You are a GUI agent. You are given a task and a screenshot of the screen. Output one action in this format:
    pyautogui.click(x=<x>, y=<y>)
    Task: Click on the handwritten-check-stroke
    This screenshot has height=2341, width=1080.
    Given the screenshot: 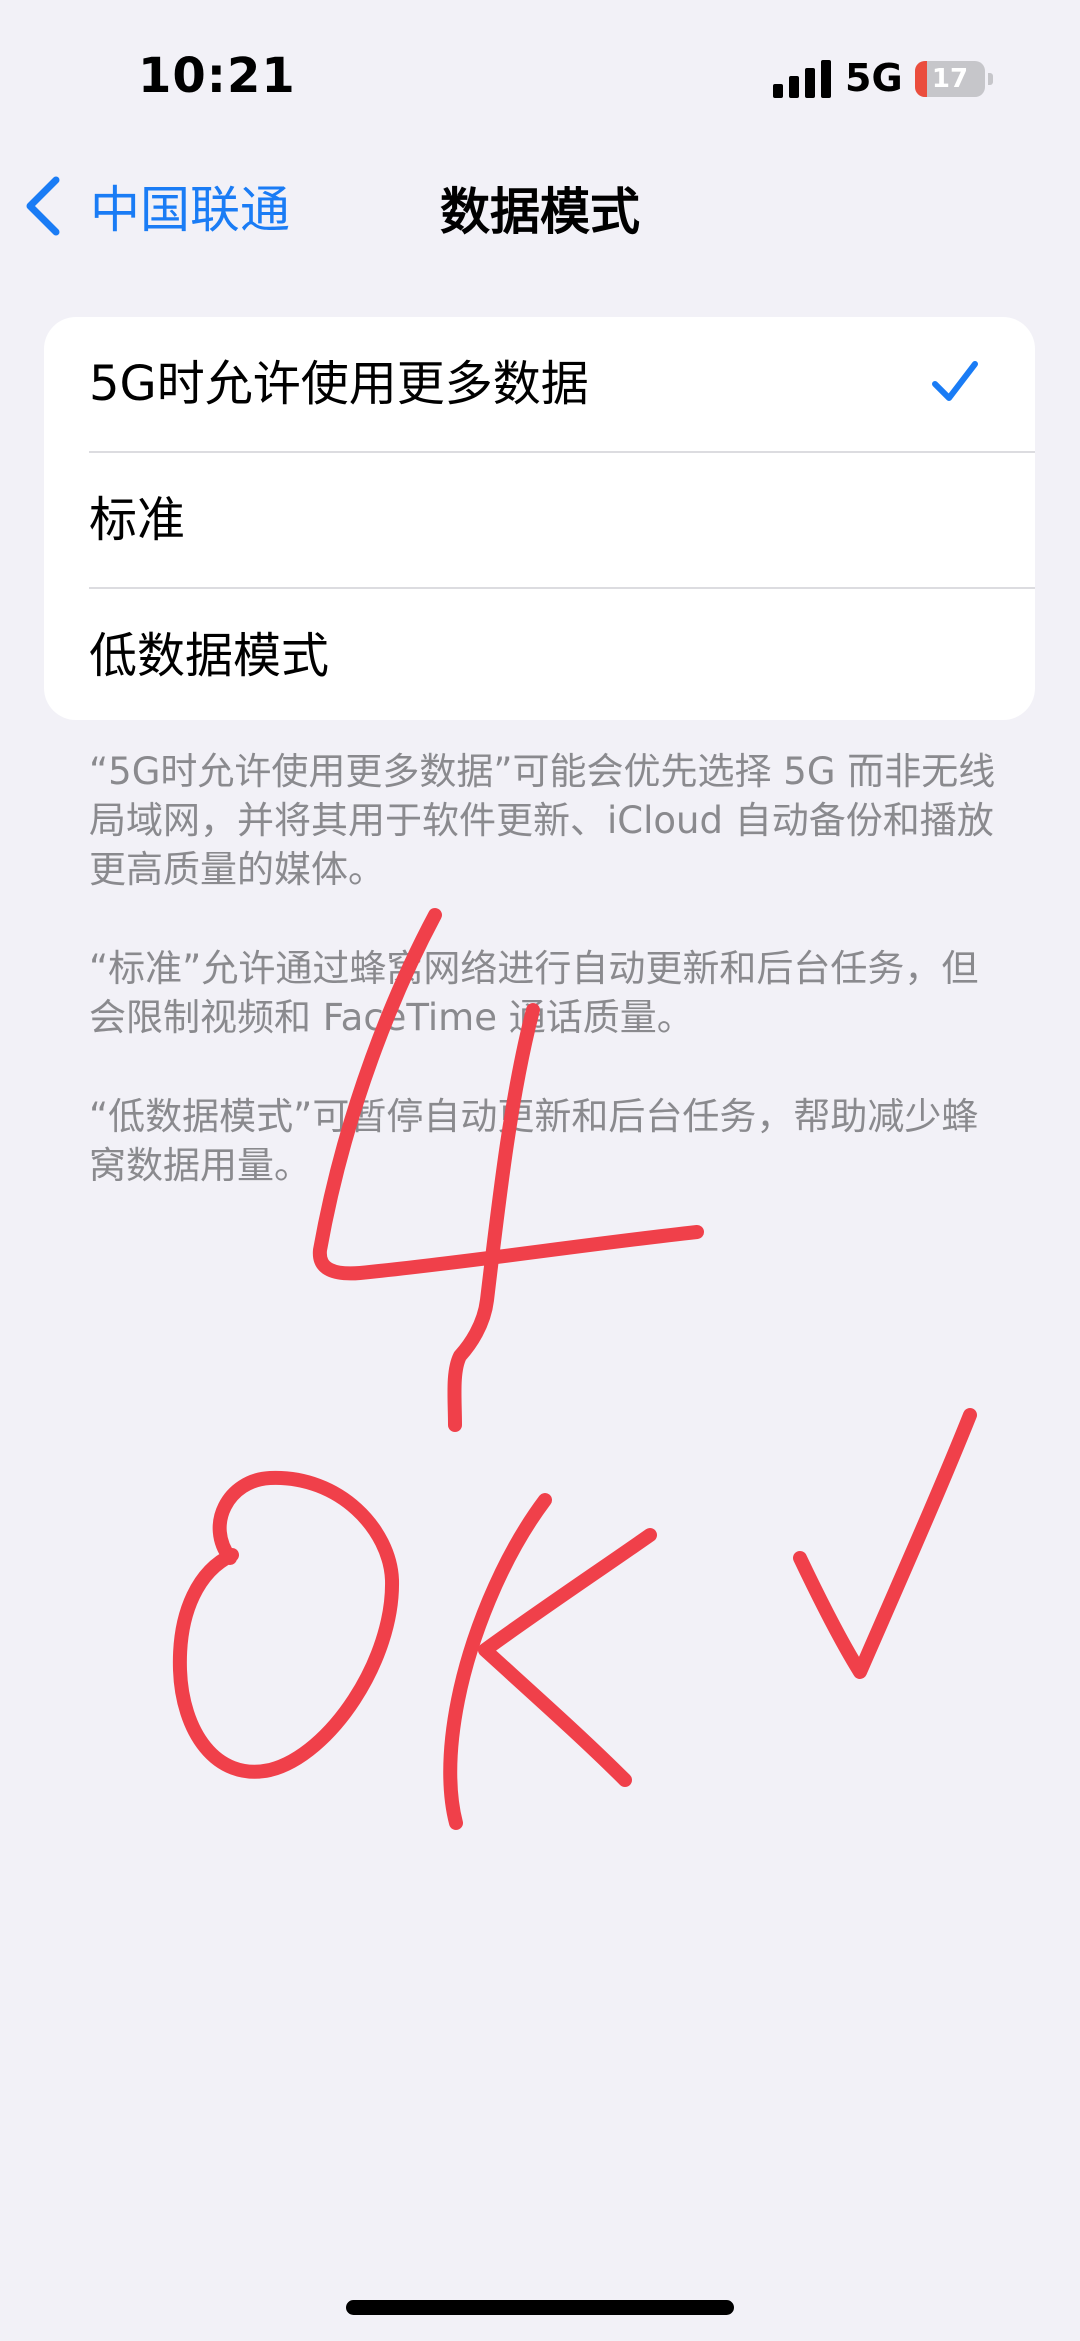 What is the action you would take?
    pyautogui.click(x=885, y=1543)
    